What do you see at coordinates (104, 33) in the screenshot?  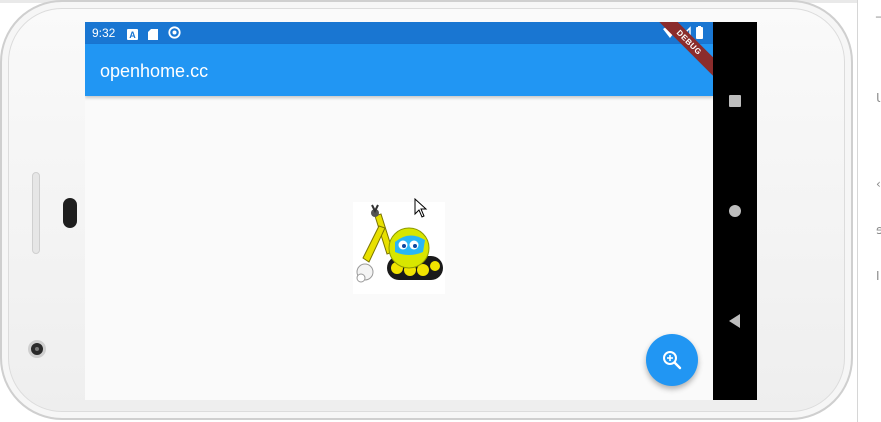 I see `status-time: 9:32` at bounding box center [104, 33].